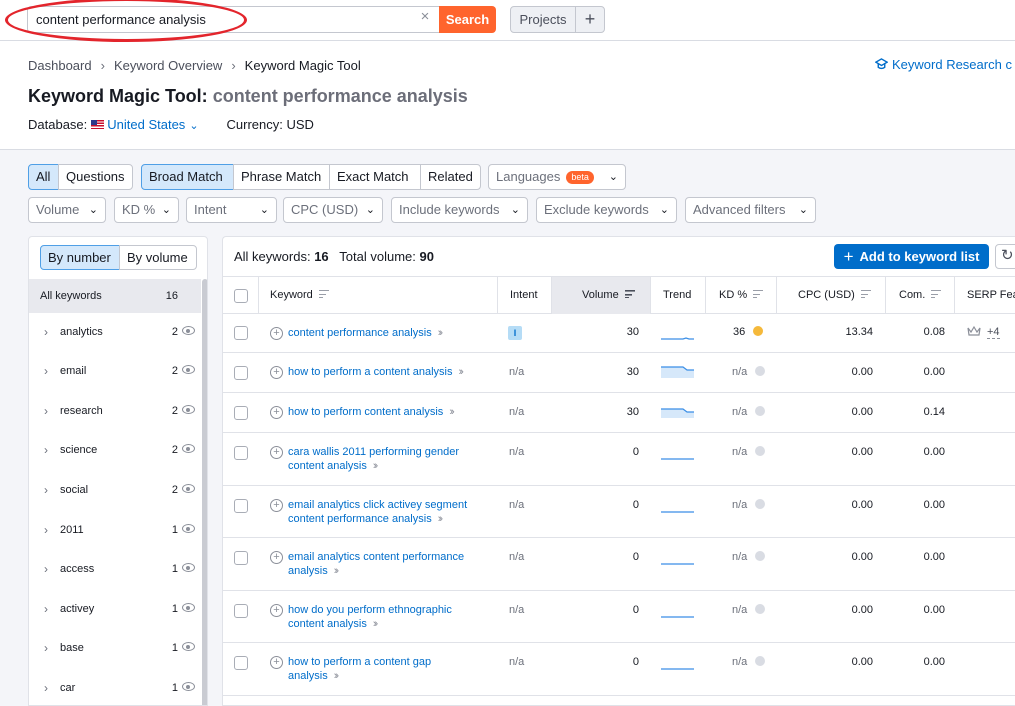  Describe the element at coordinates (834, 295) in the screenshot. I see `column-cpc: CPC (USD)` at that location.